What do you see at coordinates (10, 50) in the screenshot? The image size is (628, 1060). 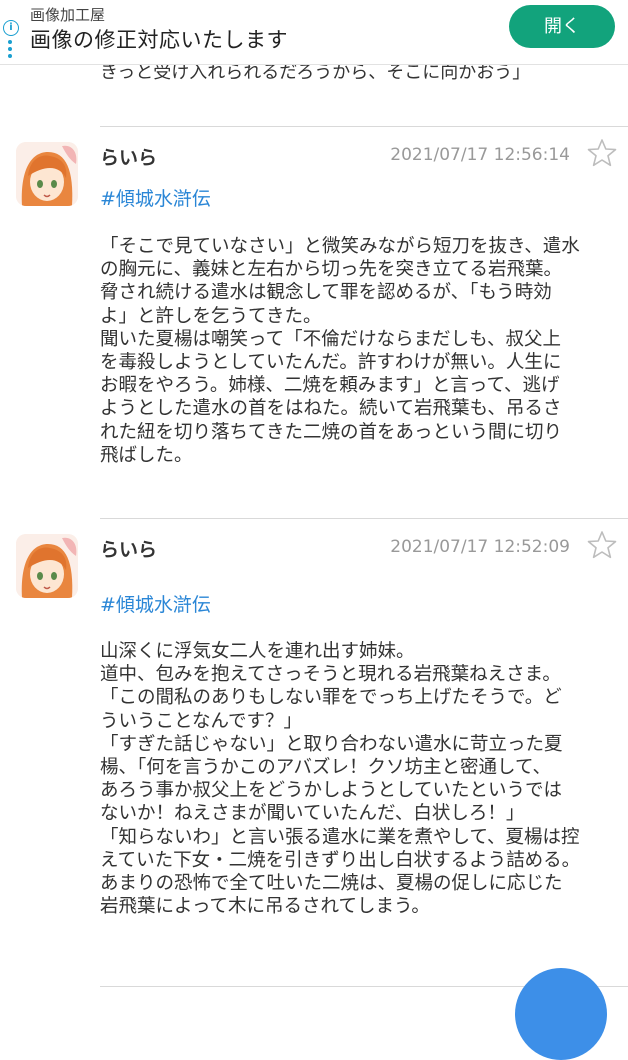 I see `more-dots-icon` at bounding box center [10, 50].